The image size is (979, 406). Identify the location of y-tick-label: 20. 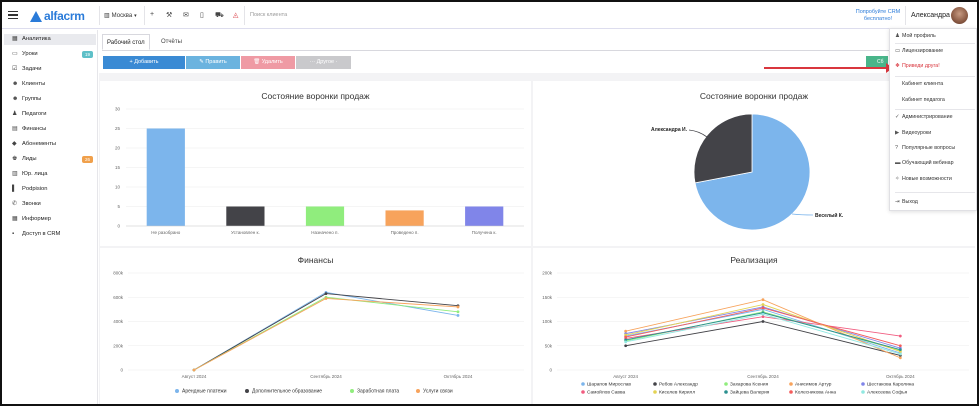
(118, 148).